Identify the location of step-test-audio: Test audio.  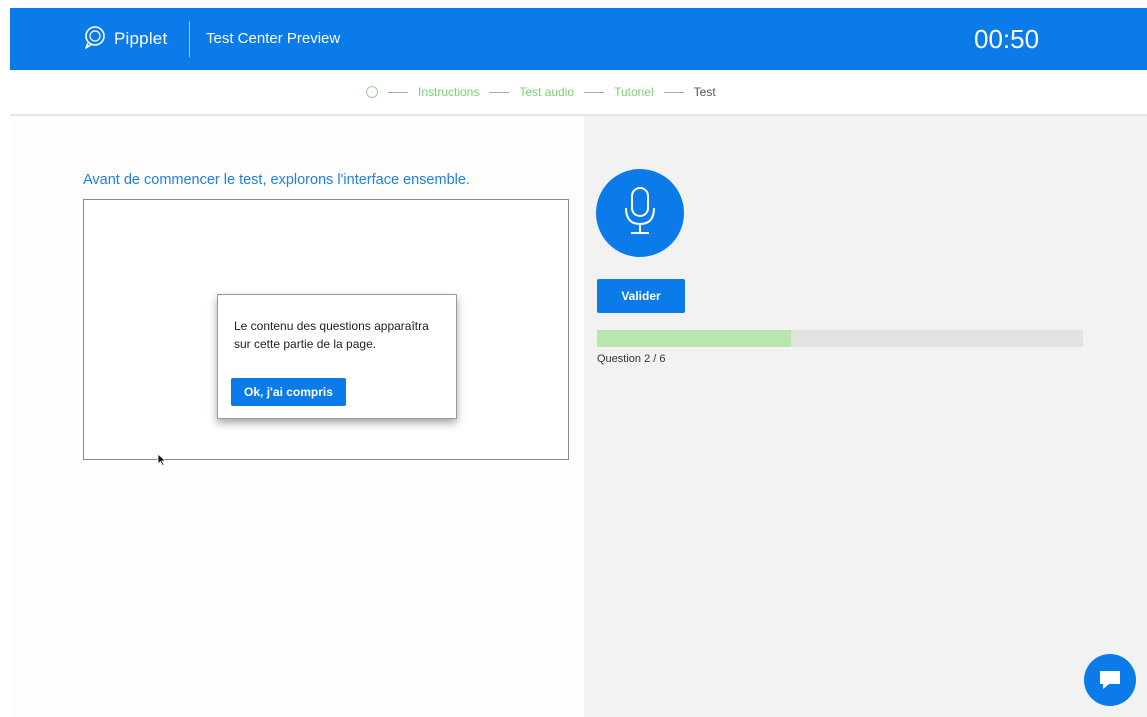
(547, 92).